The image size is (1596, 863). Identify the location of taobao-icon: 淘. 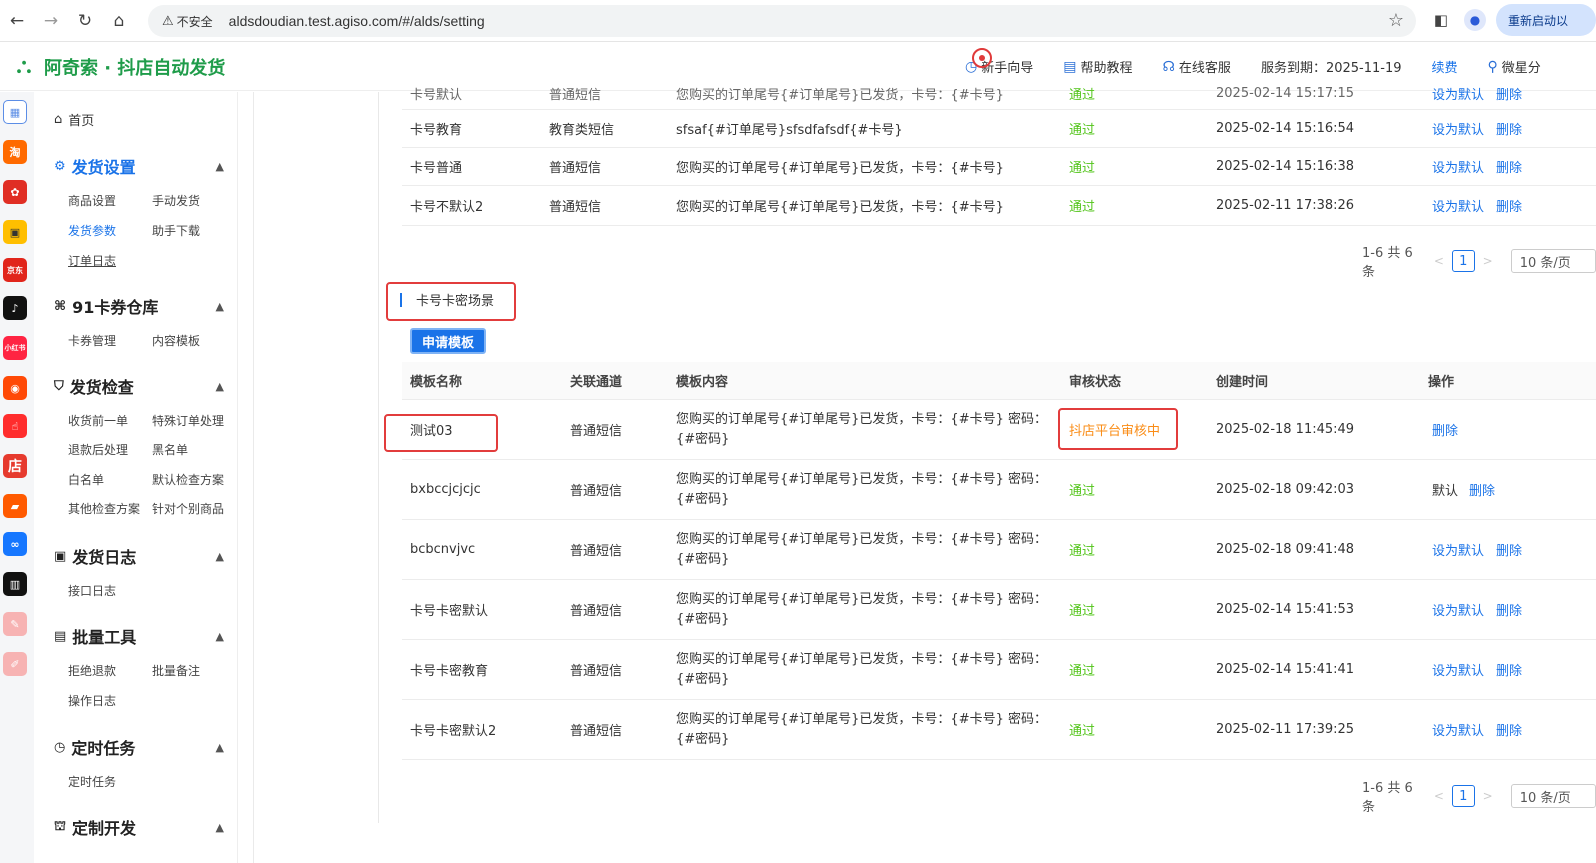
(15, 152).